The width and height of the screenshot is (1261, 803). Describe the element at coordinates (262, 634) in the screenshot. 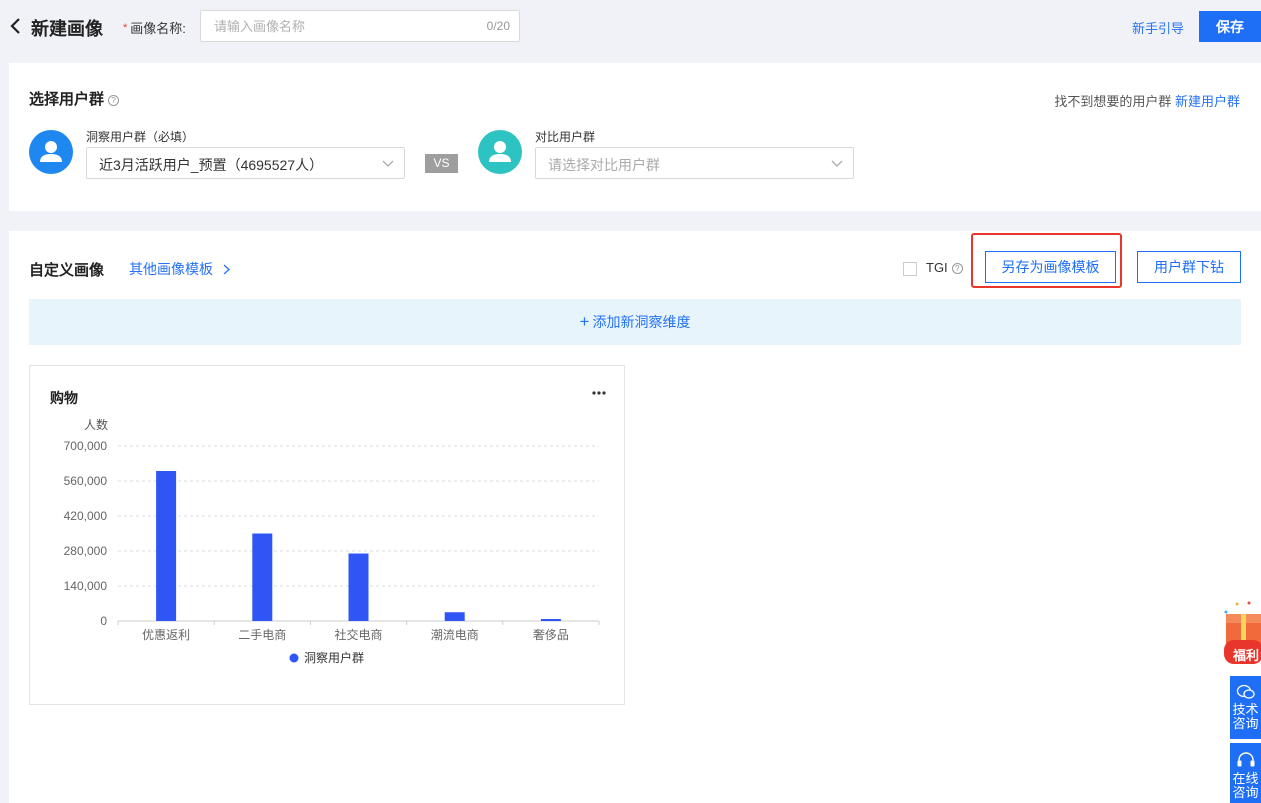

I see `x-tick-label: 二手电商` at that location.